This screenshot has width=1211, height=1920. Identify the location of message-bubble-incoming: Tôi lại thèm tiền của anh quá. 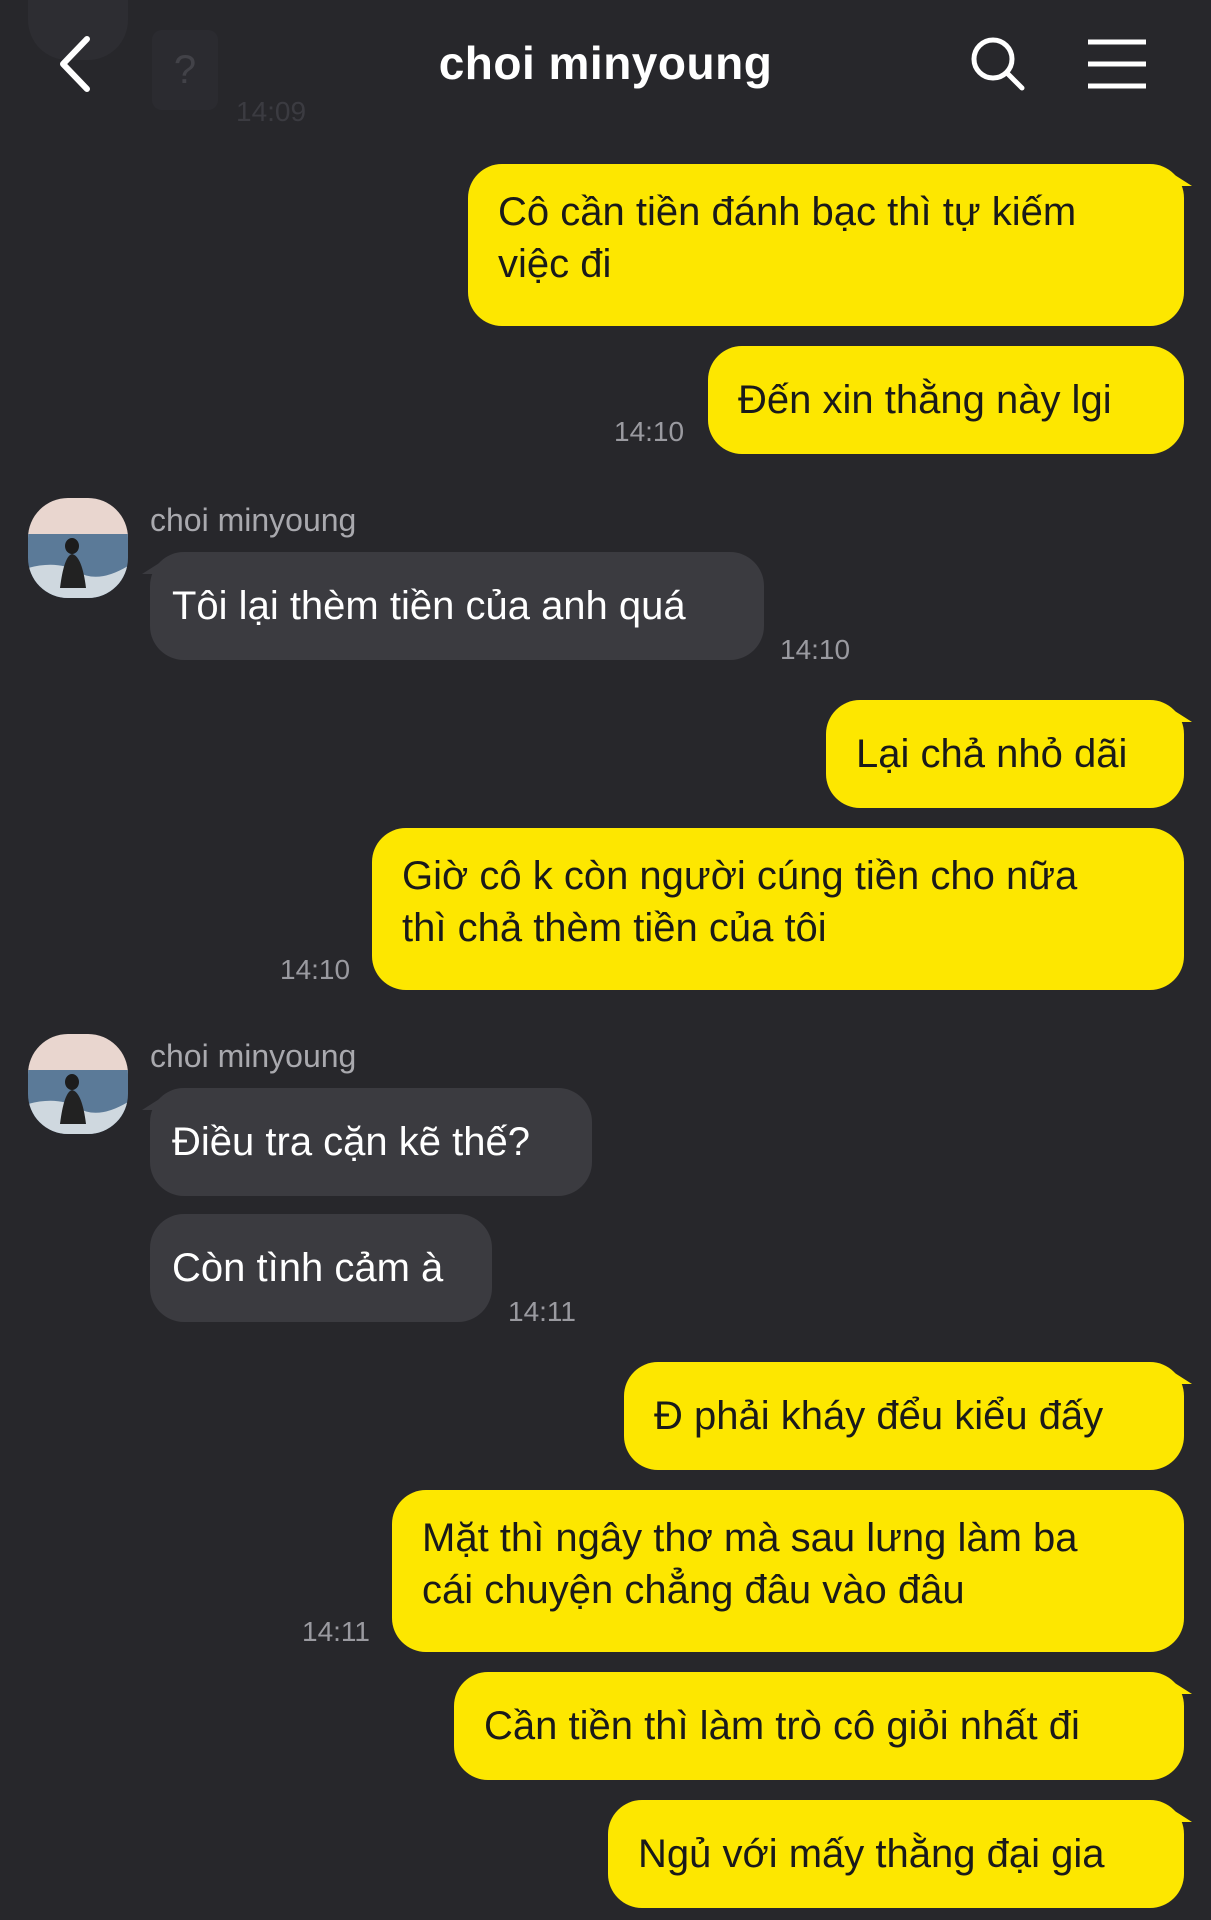
(453, 606).